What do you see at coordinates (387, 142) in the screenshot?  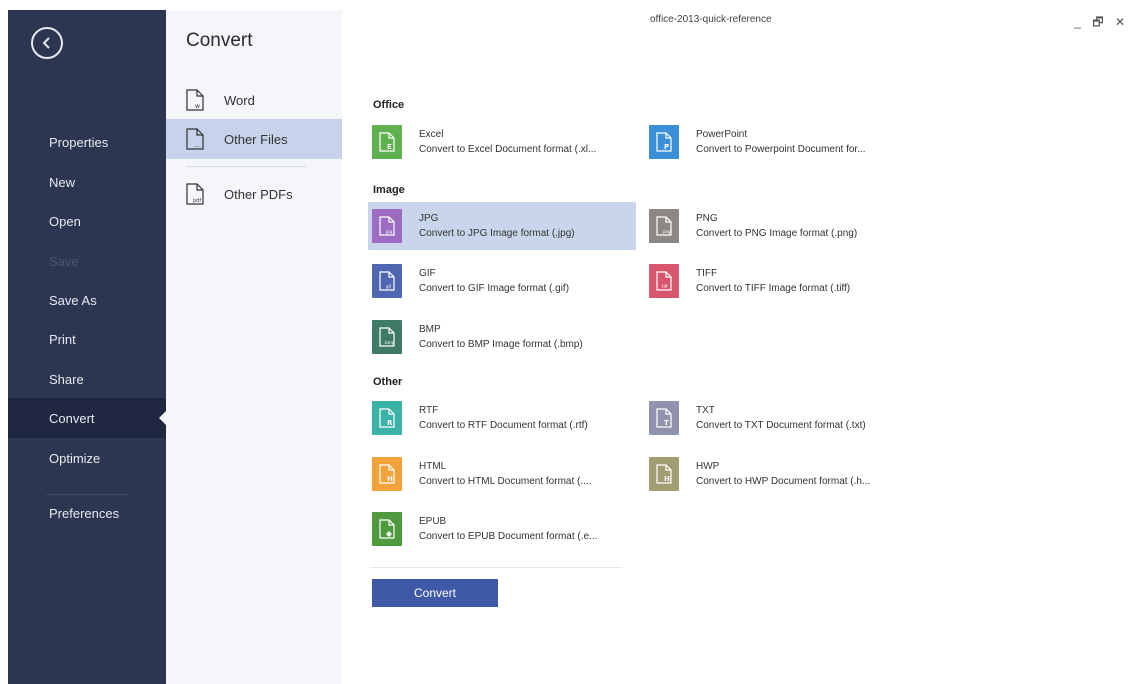 I see `excel-file-icon: E` at bounding box center [387, 142].